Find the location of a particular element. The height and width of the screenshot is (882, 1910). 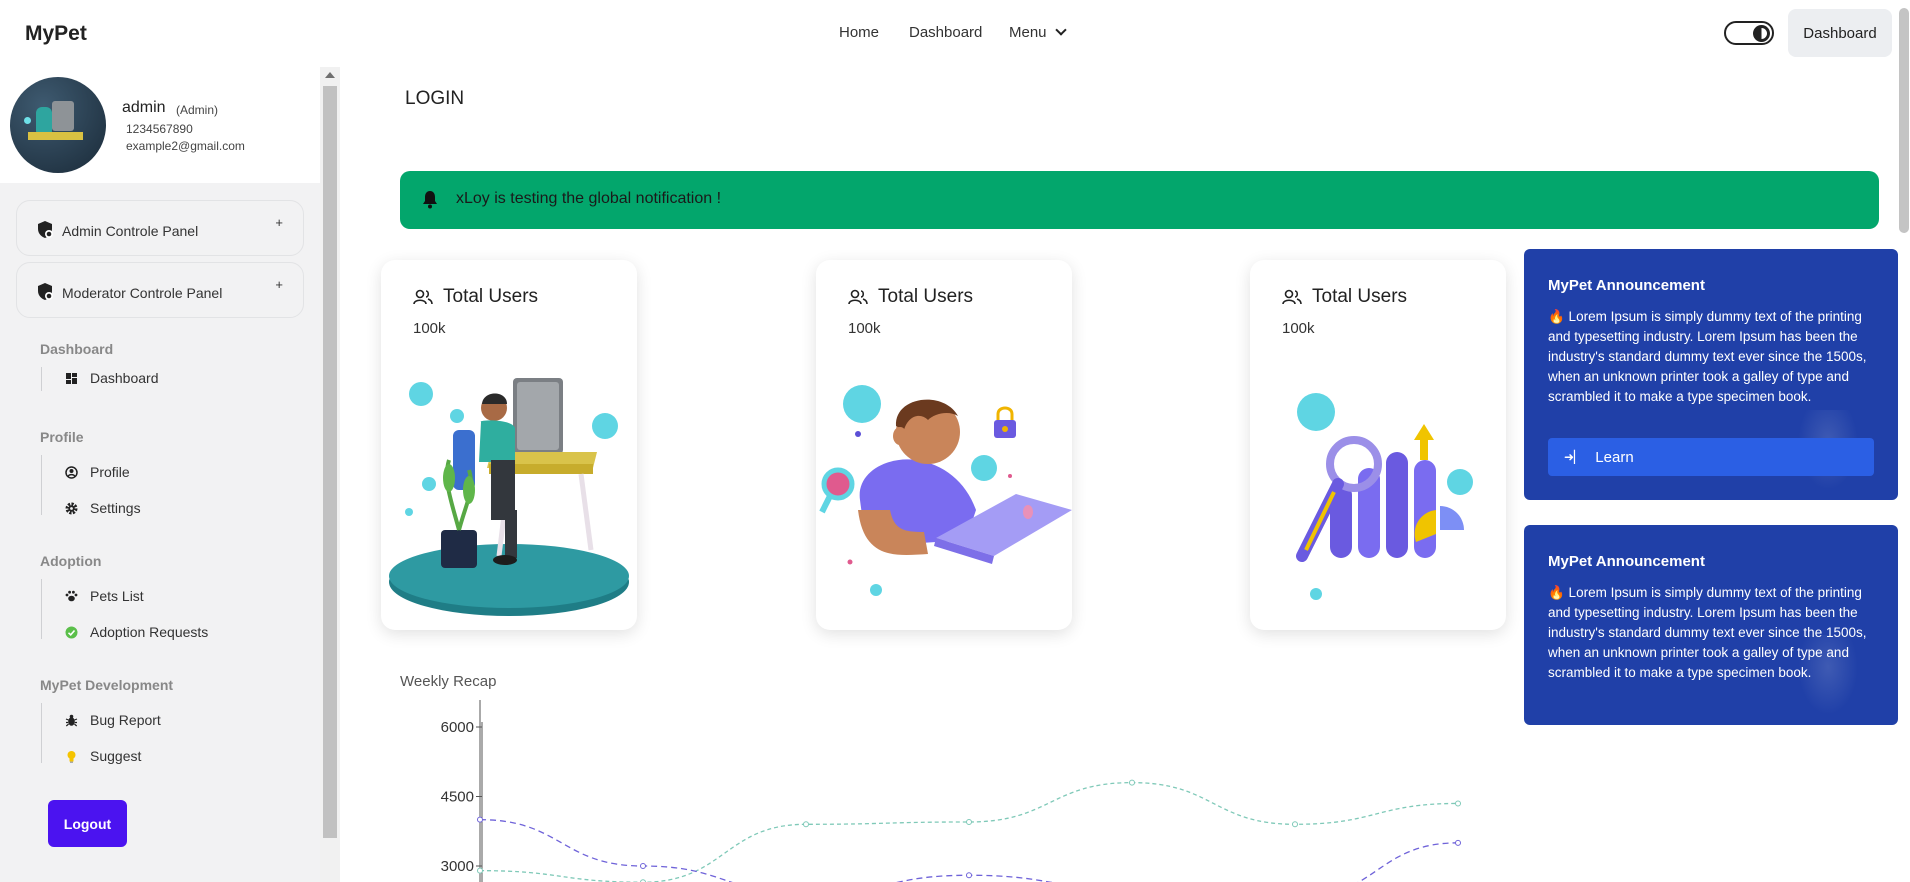

sign-in-icon: ➜▏ is located at coordinates (1574, 457).